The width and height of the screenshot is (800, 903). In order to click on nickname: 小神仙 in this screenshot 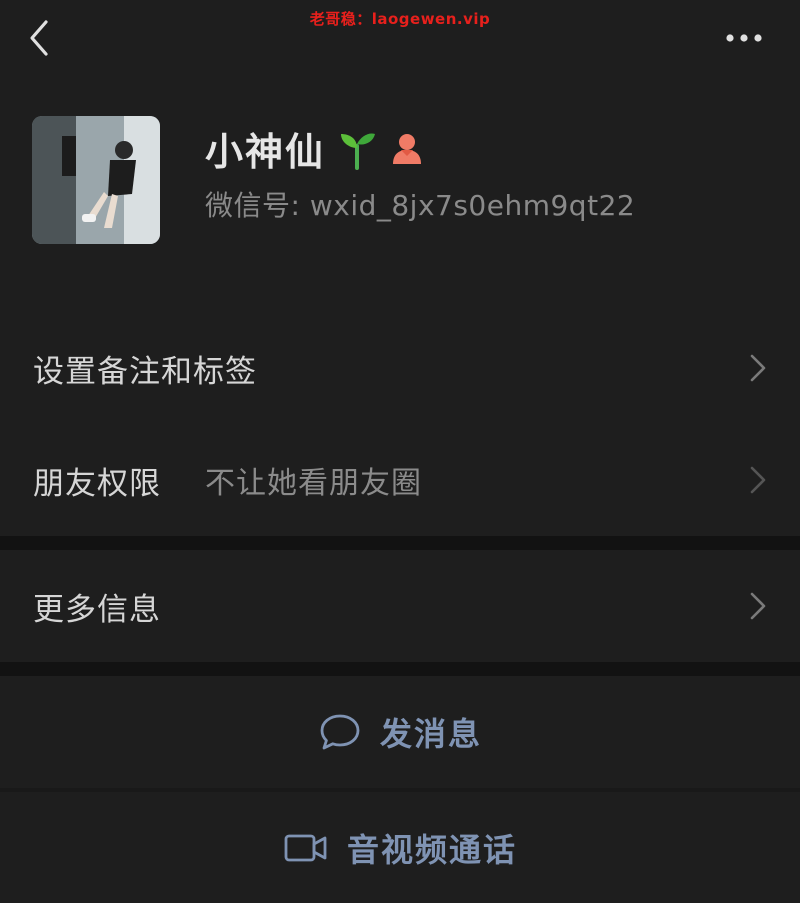, I will do `click(265, 151)`.